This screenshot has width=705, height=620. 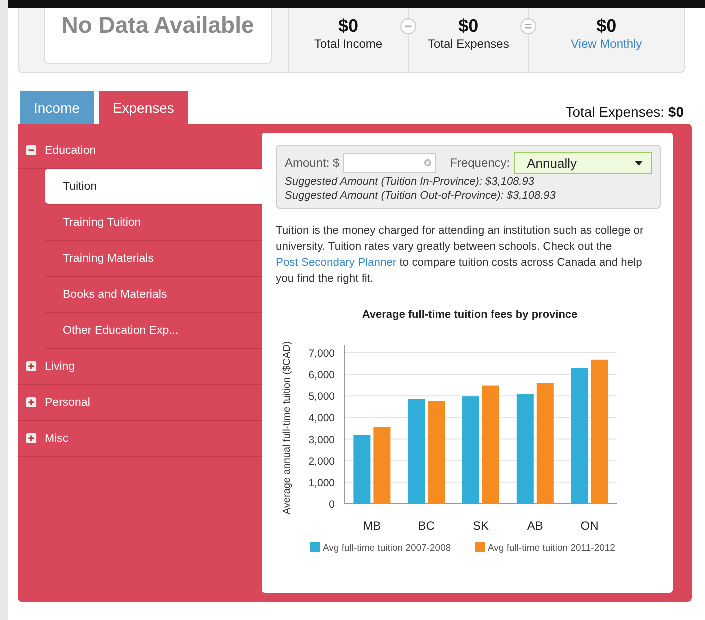 I want to click on equals-icon, so click(x=529, y=26).